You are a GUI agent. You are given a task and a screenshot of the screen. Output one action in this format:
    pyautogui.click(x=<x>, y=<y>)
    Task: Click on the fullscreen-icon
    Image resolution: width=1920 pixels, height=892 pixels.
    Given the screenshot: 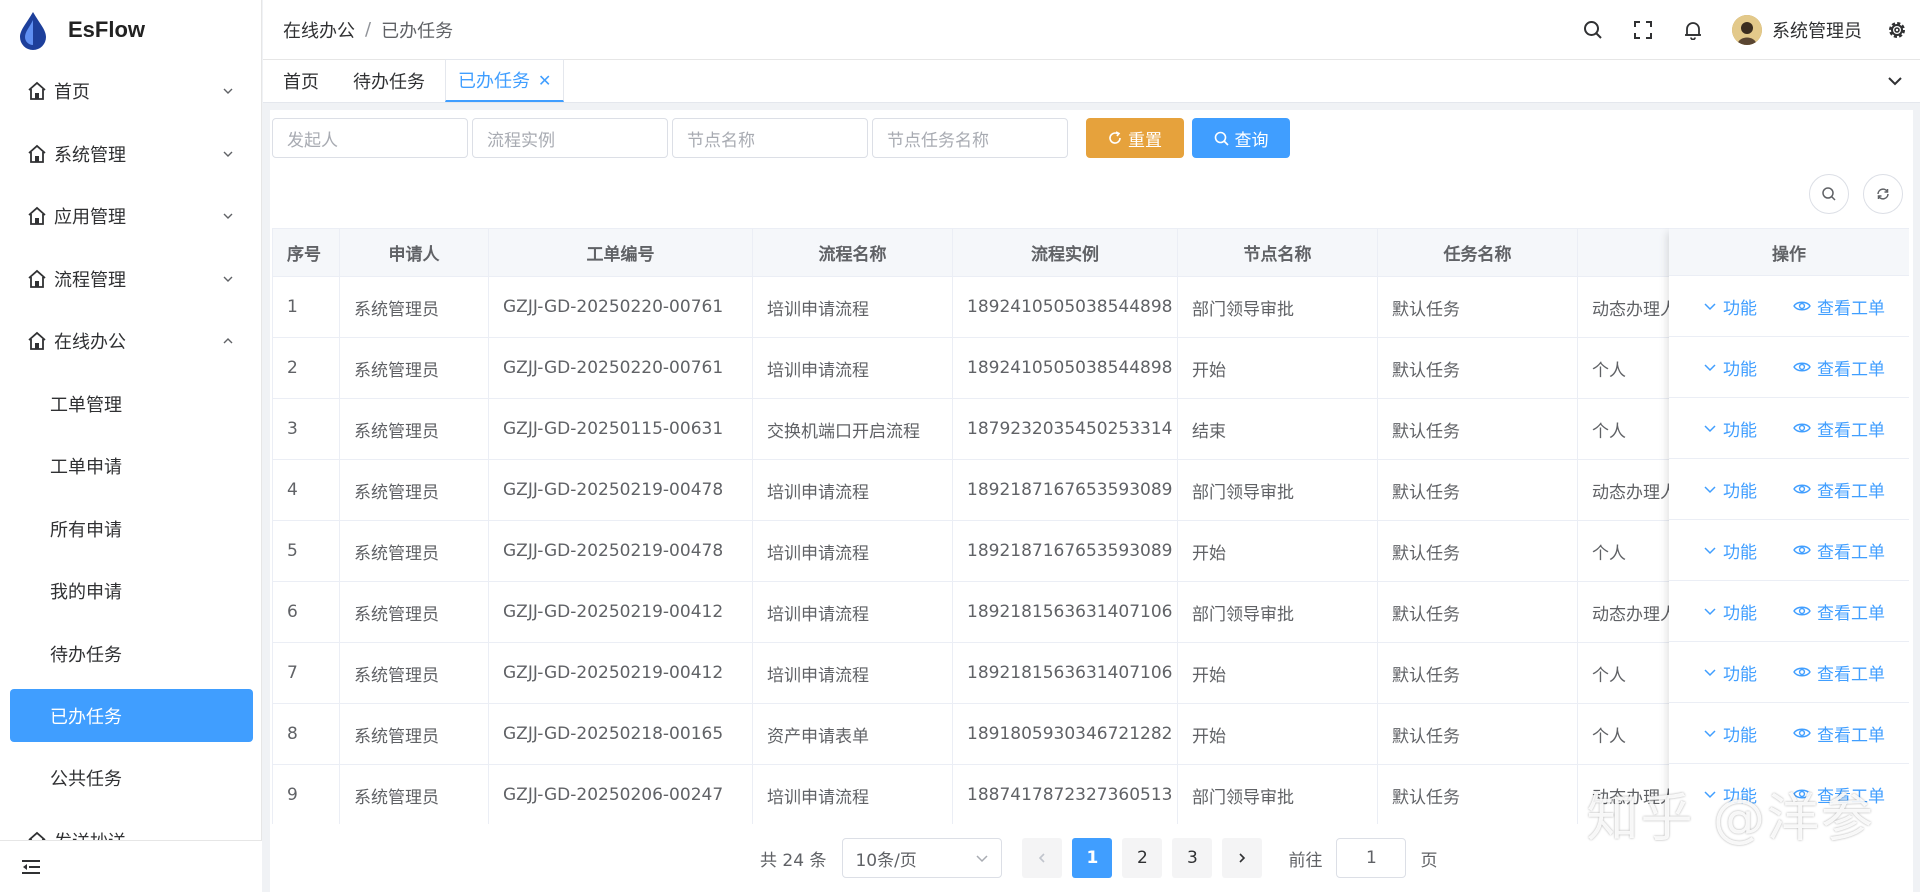 What is the action you would take?
    pyautogui.click(x=1643, y=30)
    